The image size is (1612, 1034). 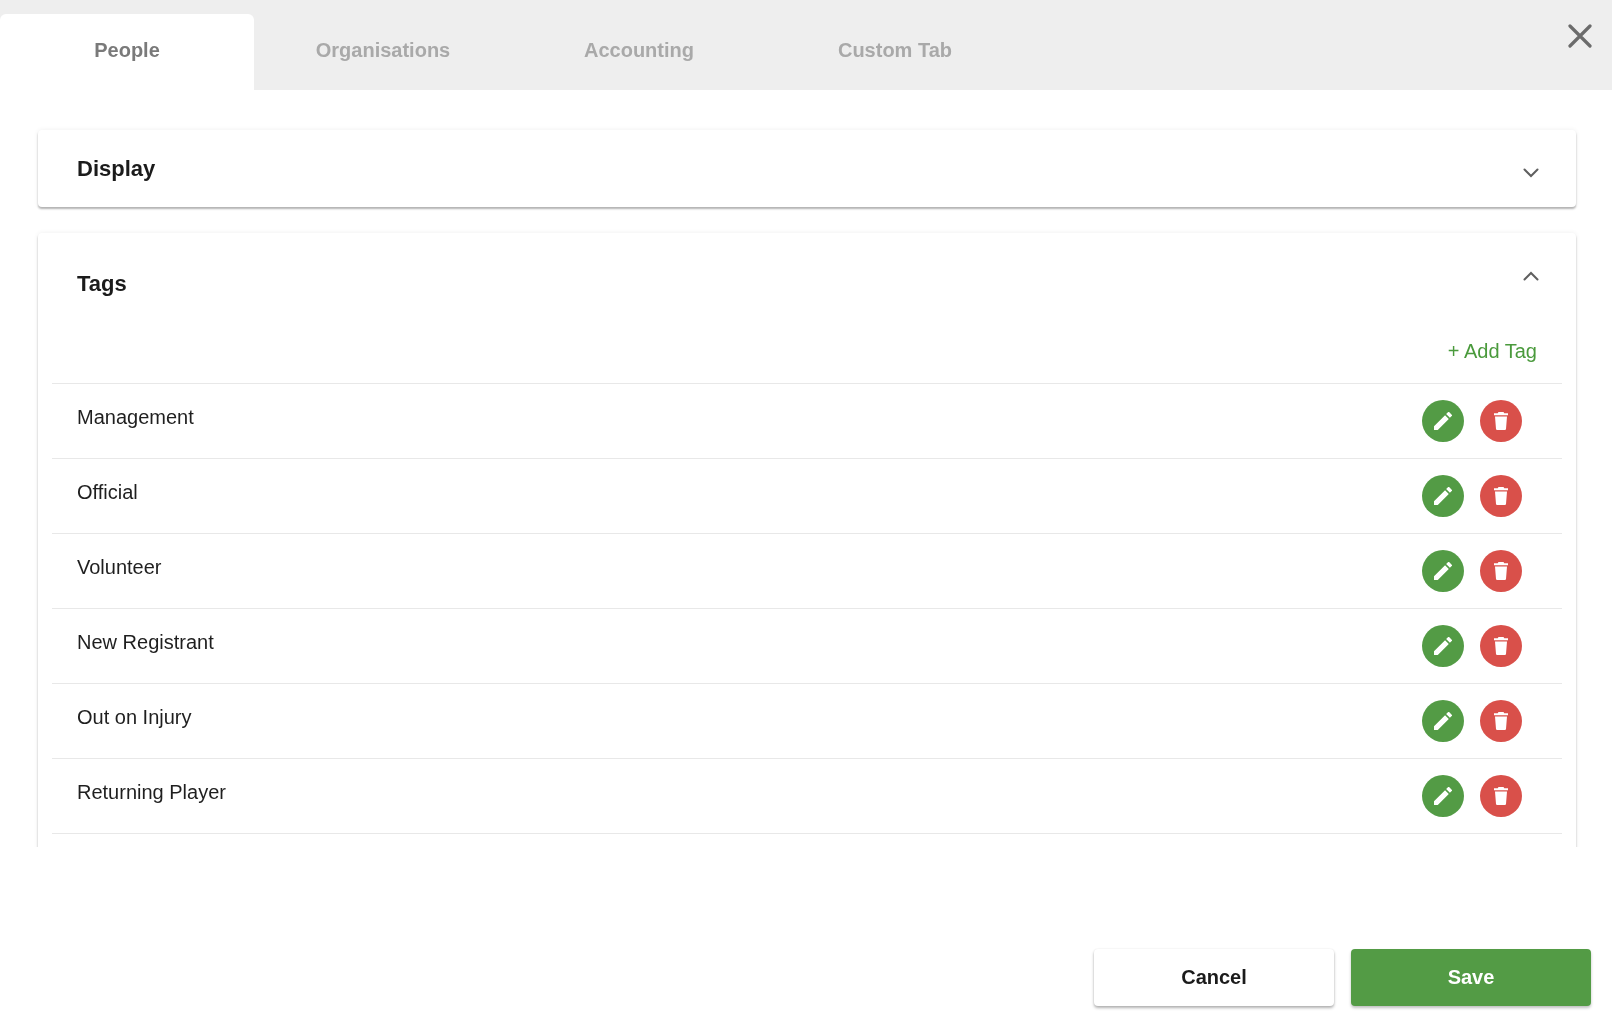 What do you see at coordinates (151, 792) in the screenshot?
I see `tag-name: Returning Player` at bounding box center [151, 792].